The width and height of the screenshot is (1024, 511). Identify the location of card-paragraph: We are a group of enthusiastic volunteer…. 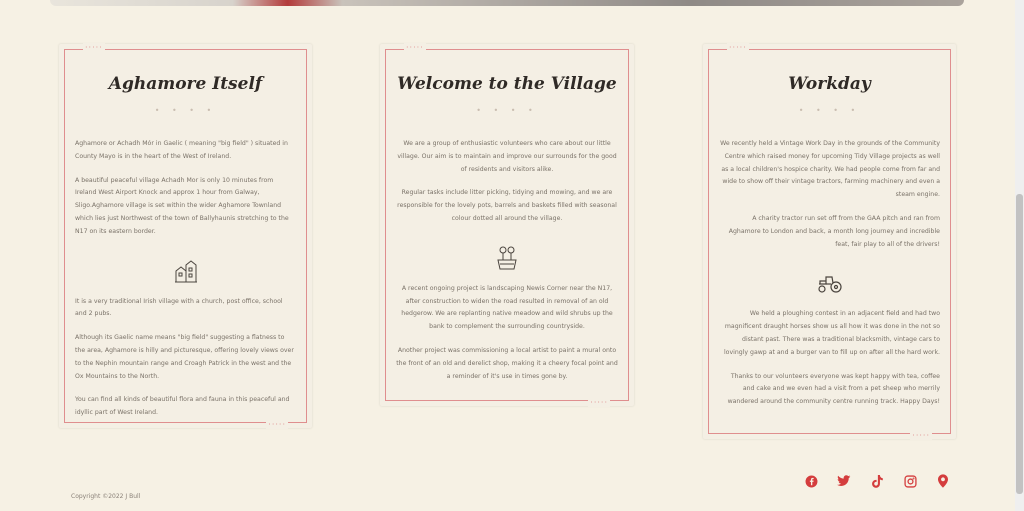
(507, 156).